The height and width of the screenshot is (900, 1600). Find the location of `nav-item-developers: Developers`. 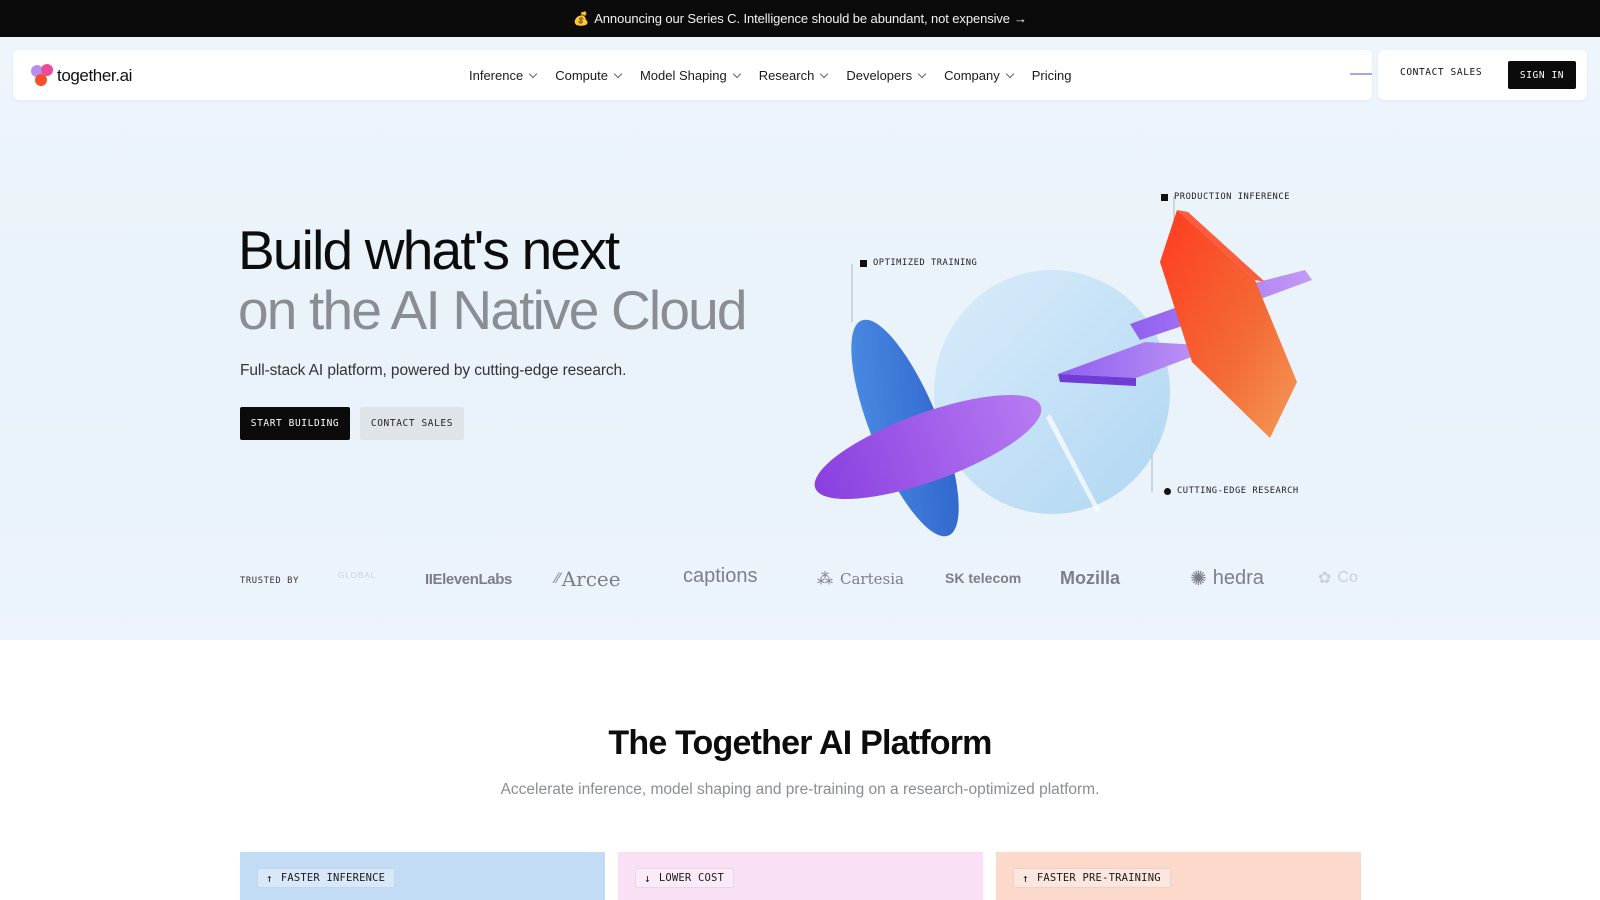

nav-item-developers: Developers is located at coordinates (886, 75).